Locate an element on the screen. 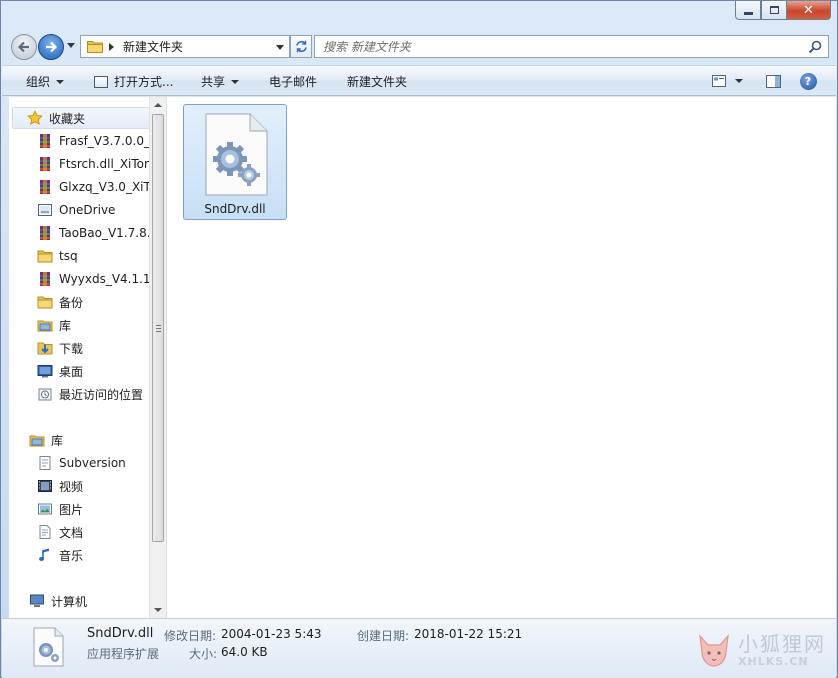  pictures-icon is located at coordinates (45, 509).